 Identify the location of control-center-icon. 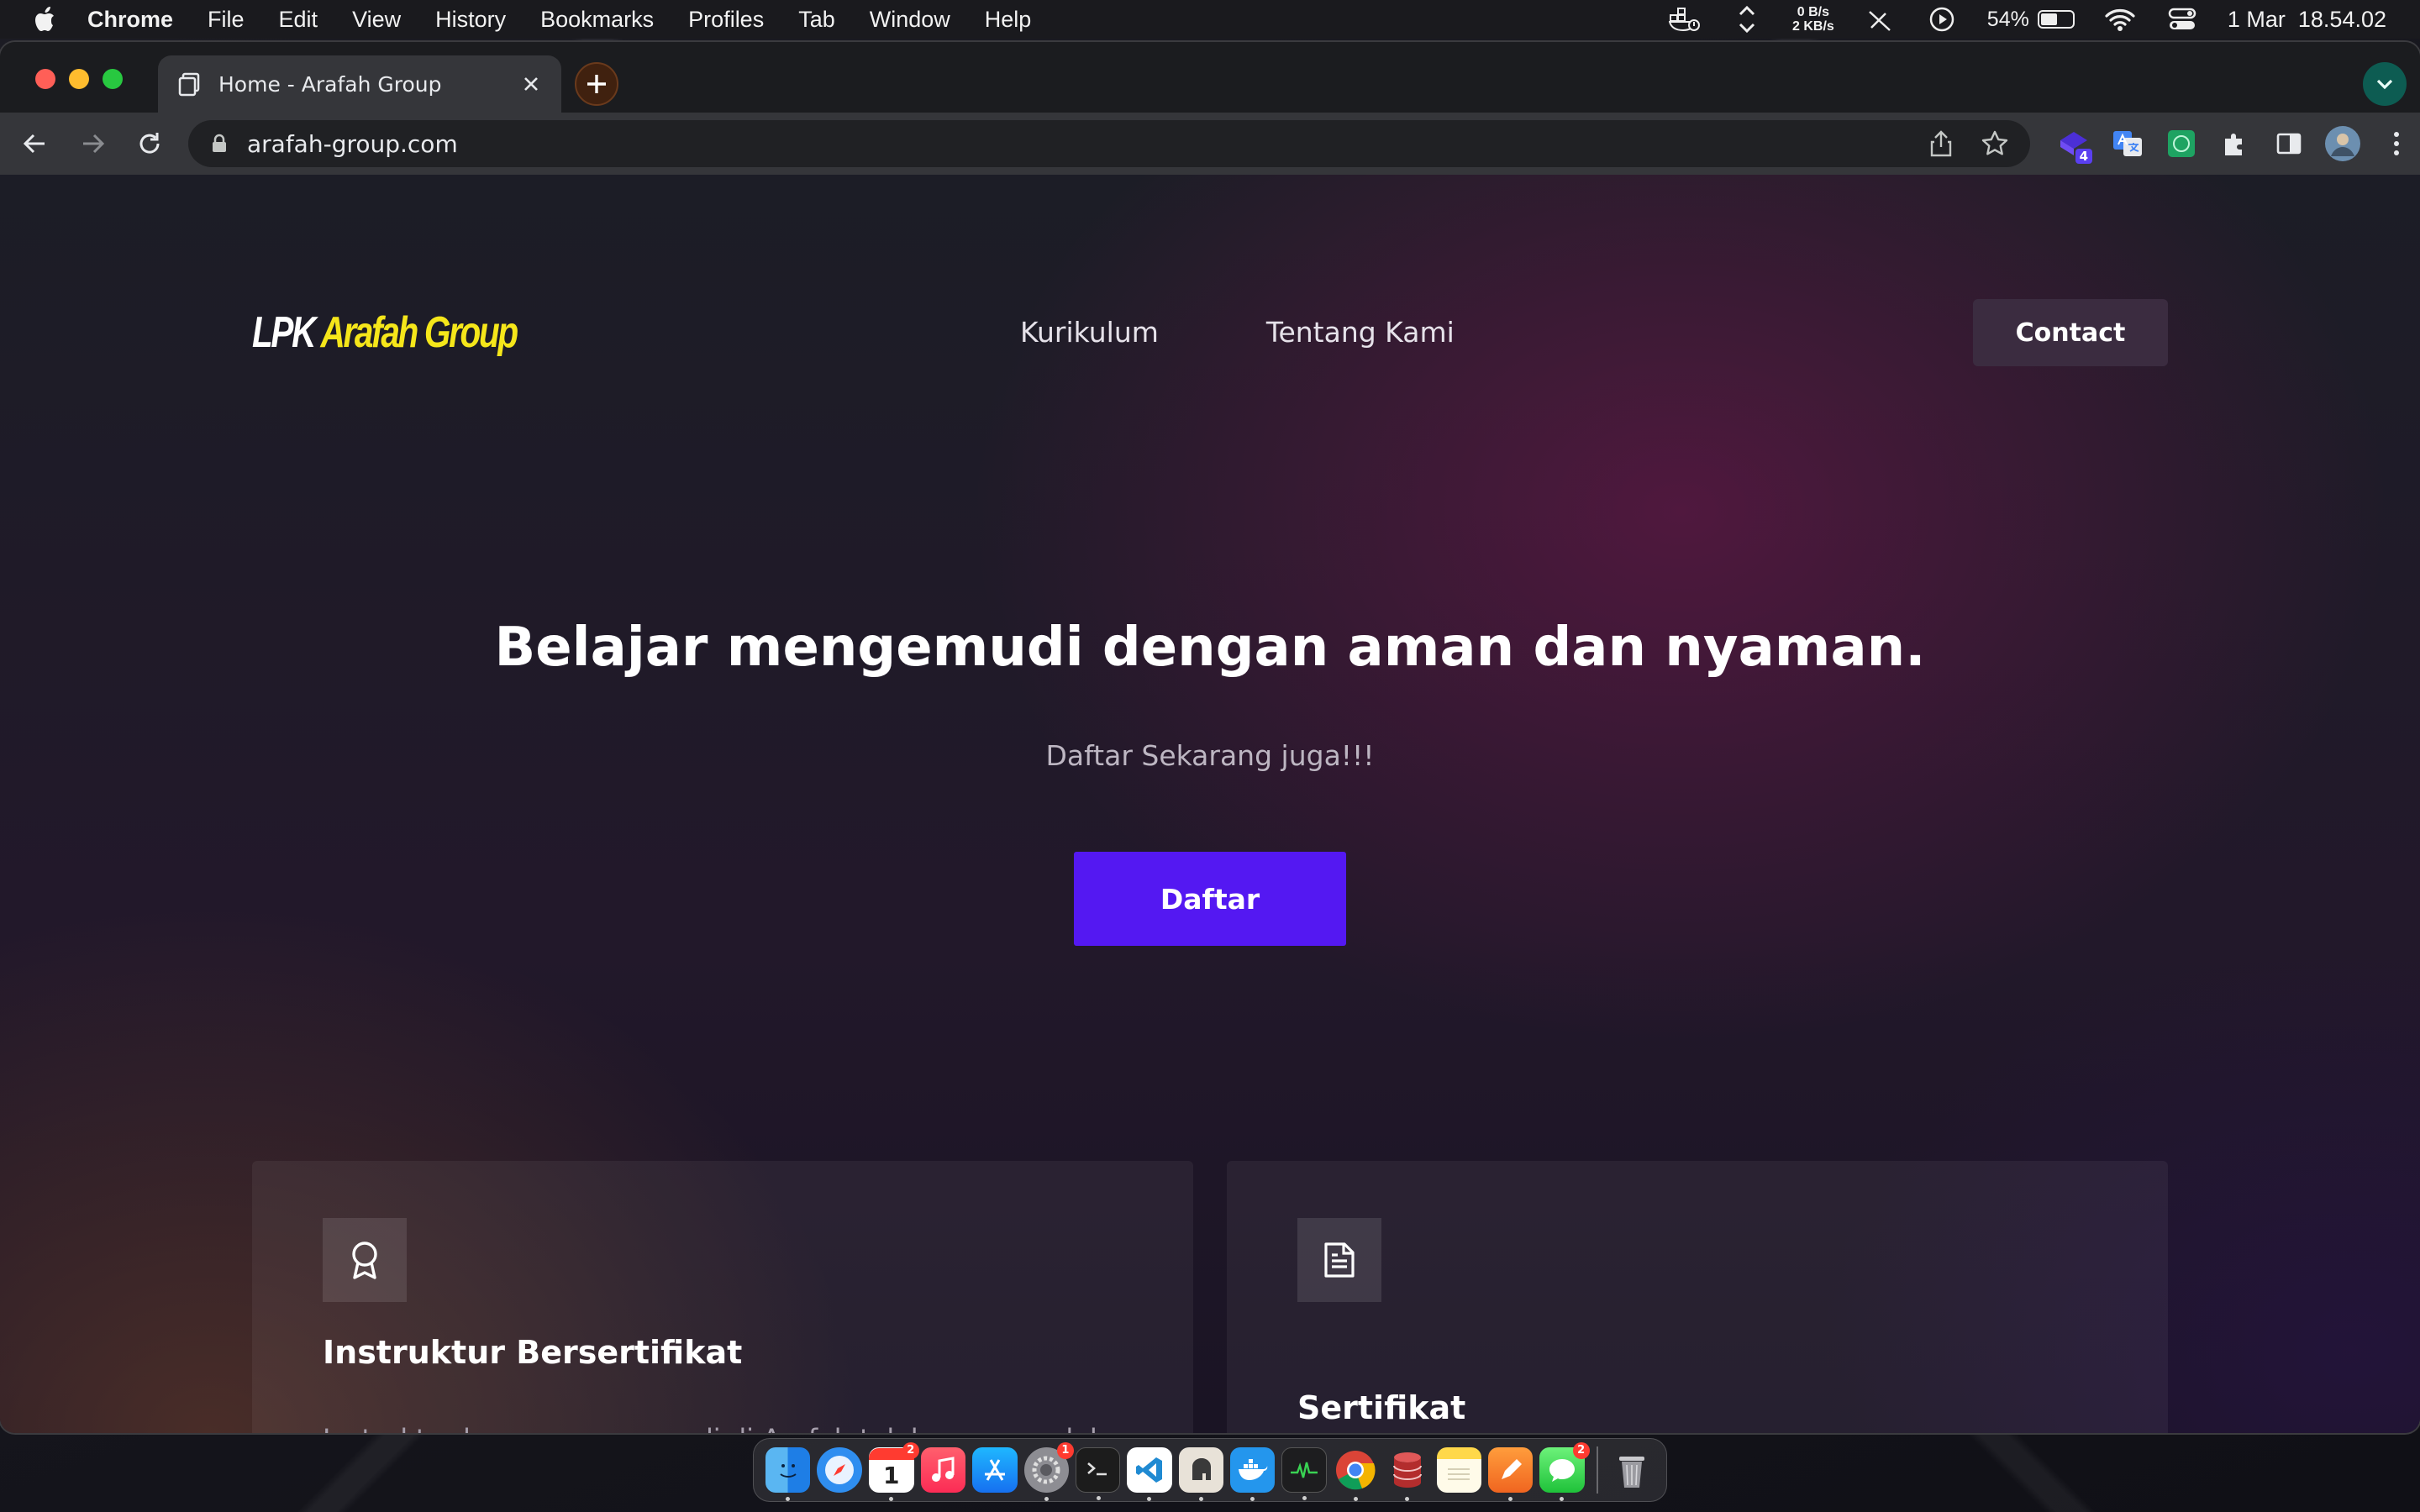
(2182, 19).